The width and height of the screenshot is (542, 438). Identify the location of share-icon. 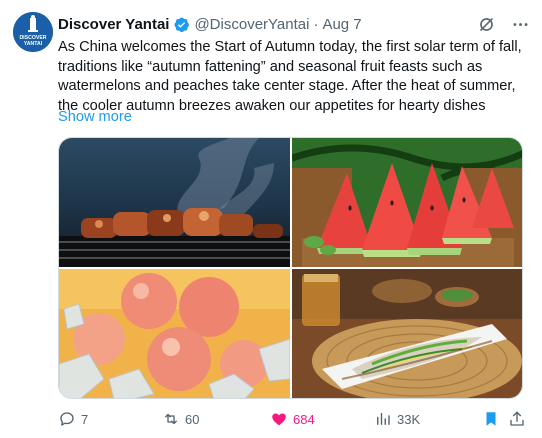
(517, 418).